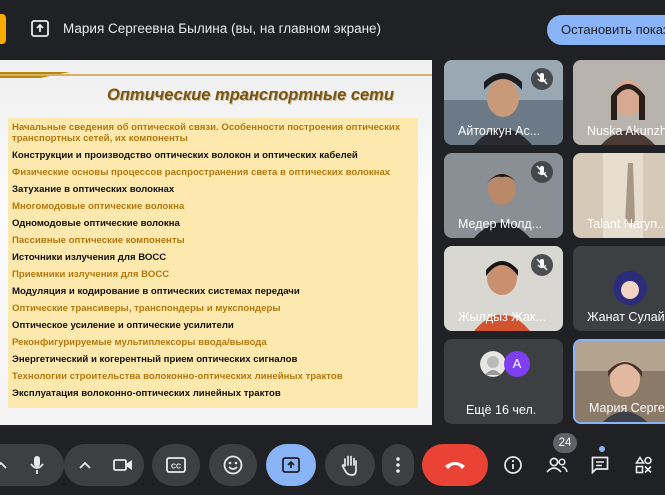  I want to click on participant-avatar, so click(630, 288).